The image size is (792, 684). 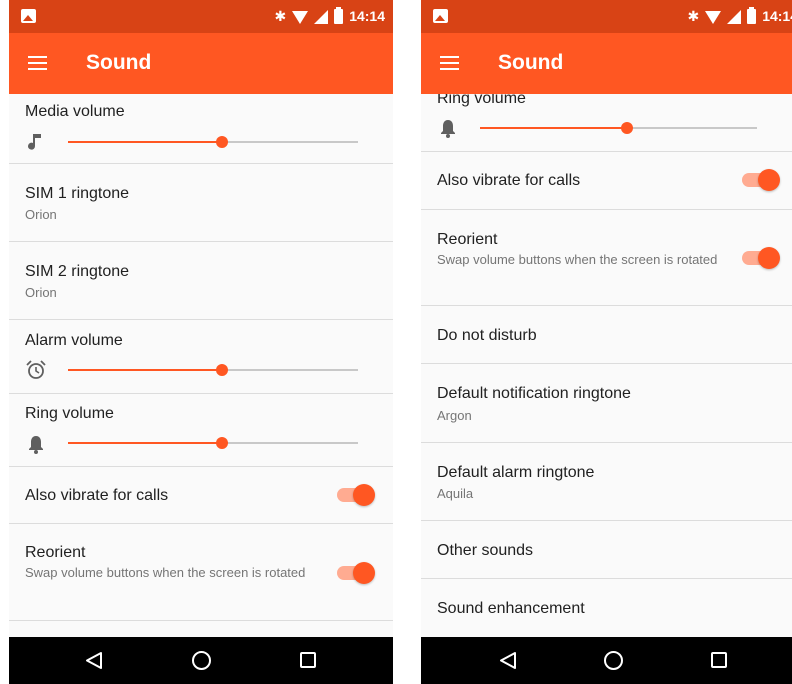 What do you see at coordinates (485, 550) in the screenshot?
I see `other-sounds-title: Other sounds` at bounding box center [485, 550].